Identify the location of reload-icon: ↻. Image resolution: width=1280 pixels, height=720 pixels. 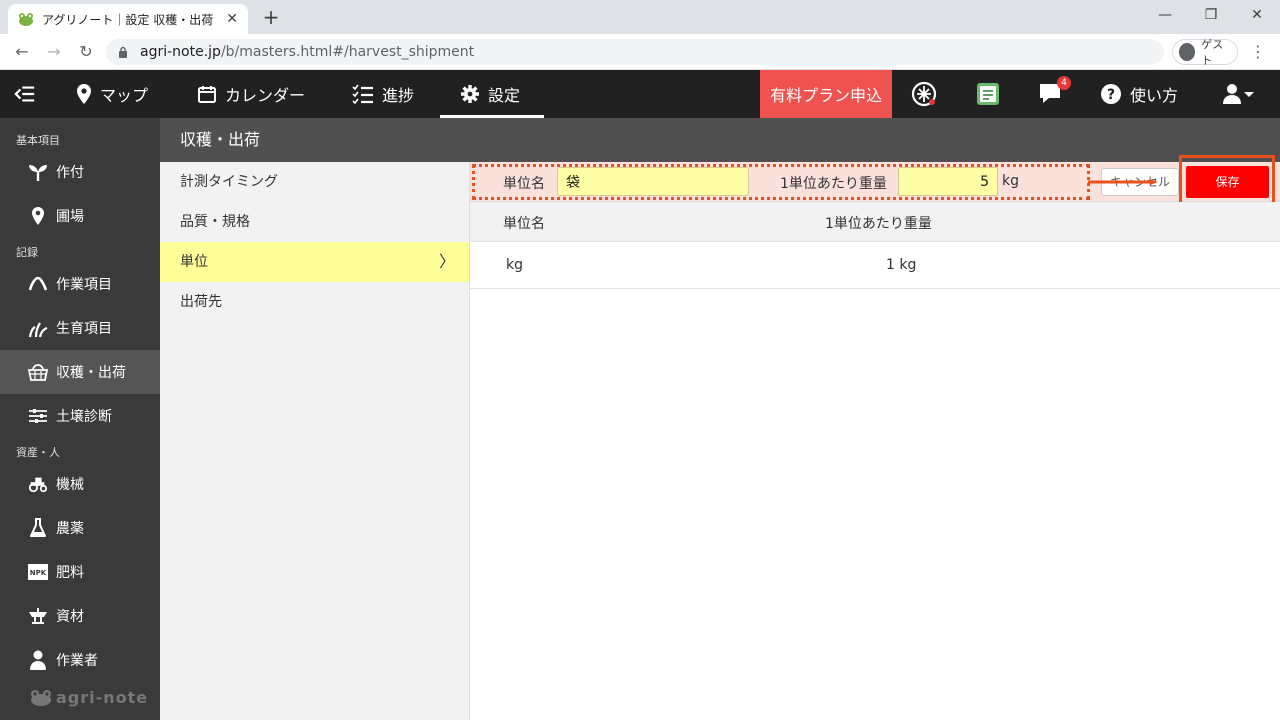
(86, 52).